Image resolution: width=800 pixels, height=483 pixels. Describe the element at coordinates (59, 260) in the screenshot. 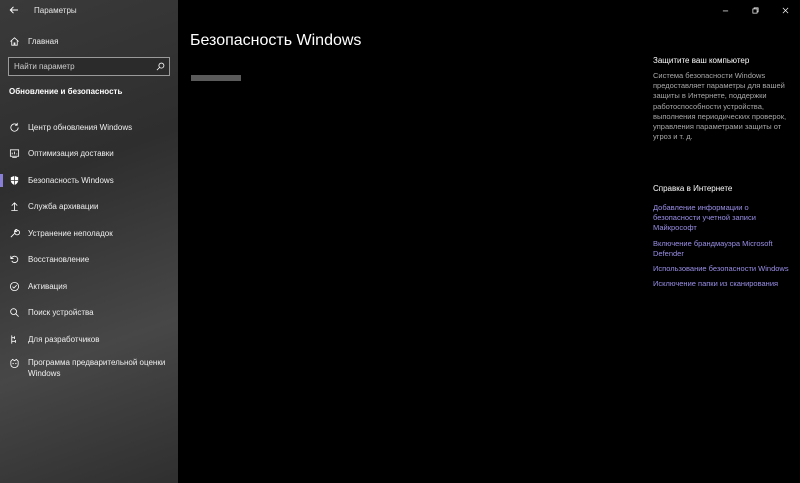

I see `sidebar-item-label: Восстановление` at that location.